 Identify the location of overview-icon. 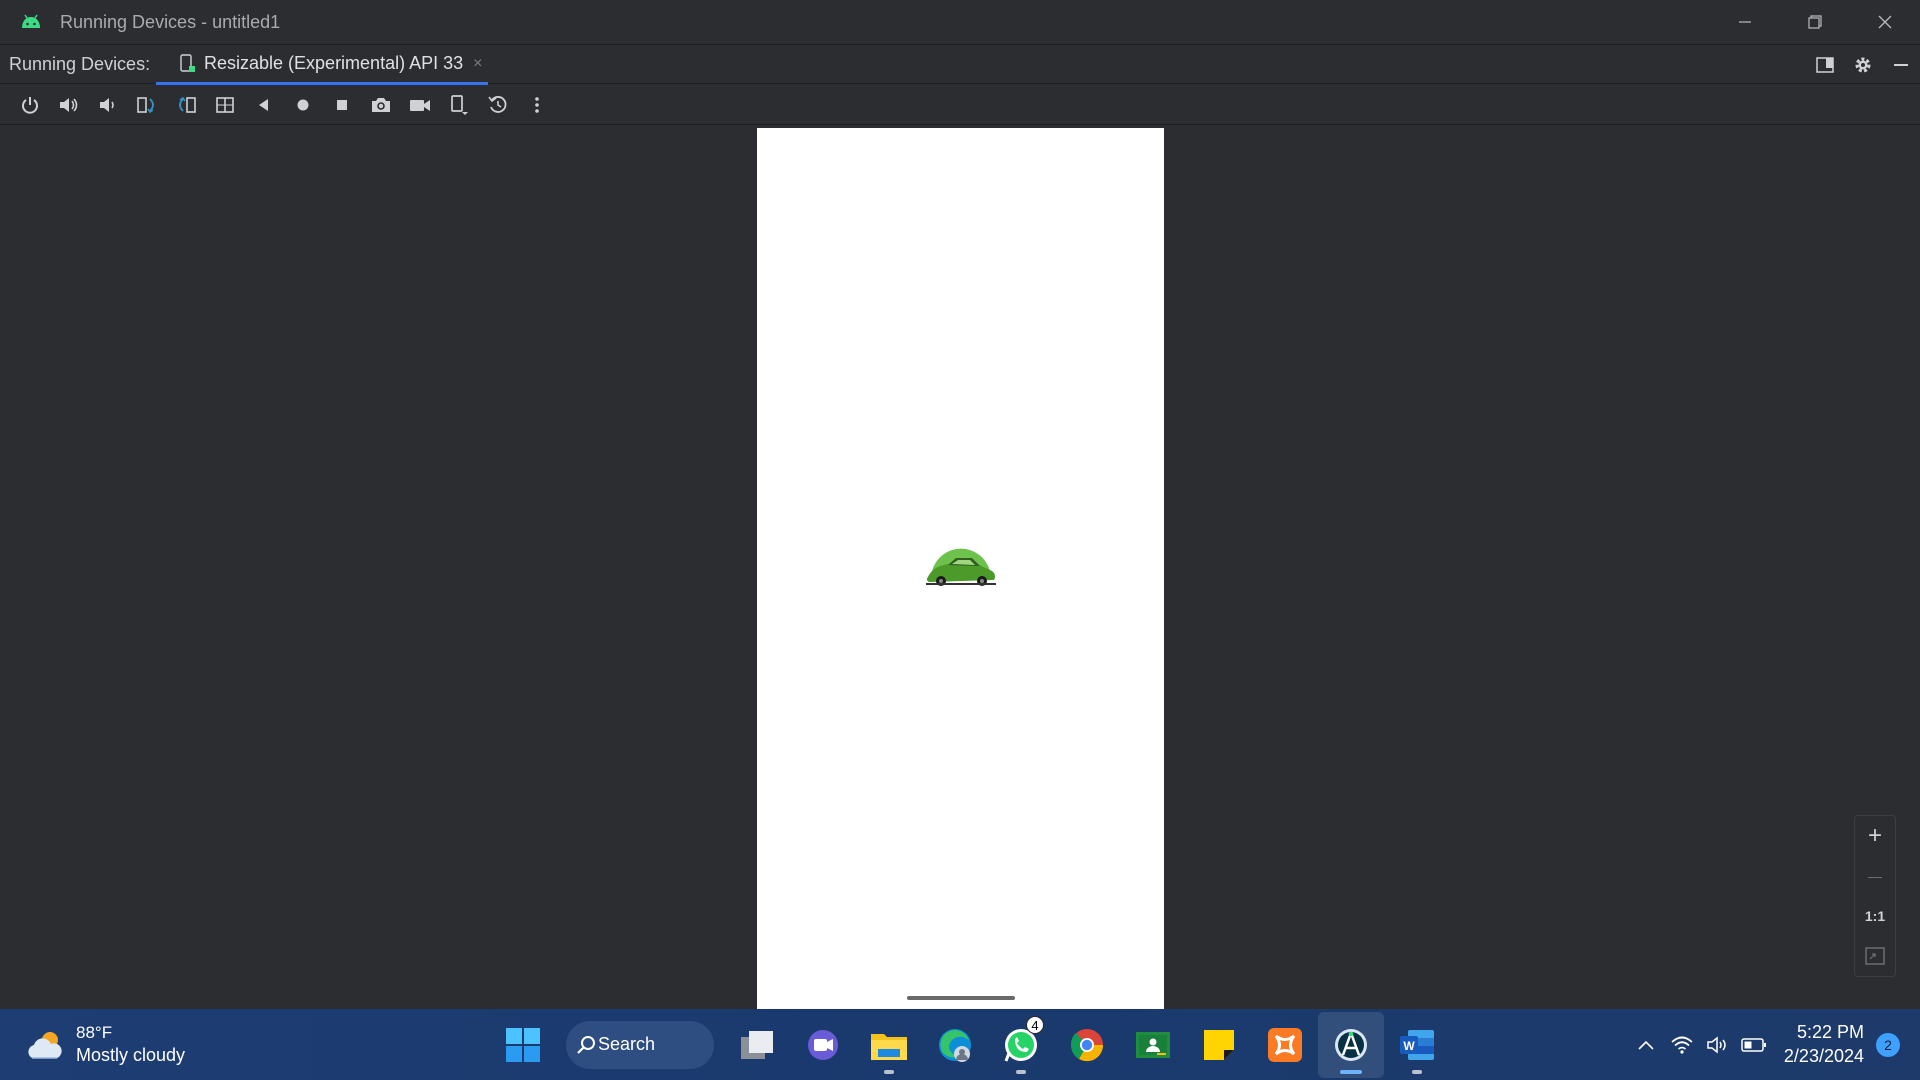
(341, 105).